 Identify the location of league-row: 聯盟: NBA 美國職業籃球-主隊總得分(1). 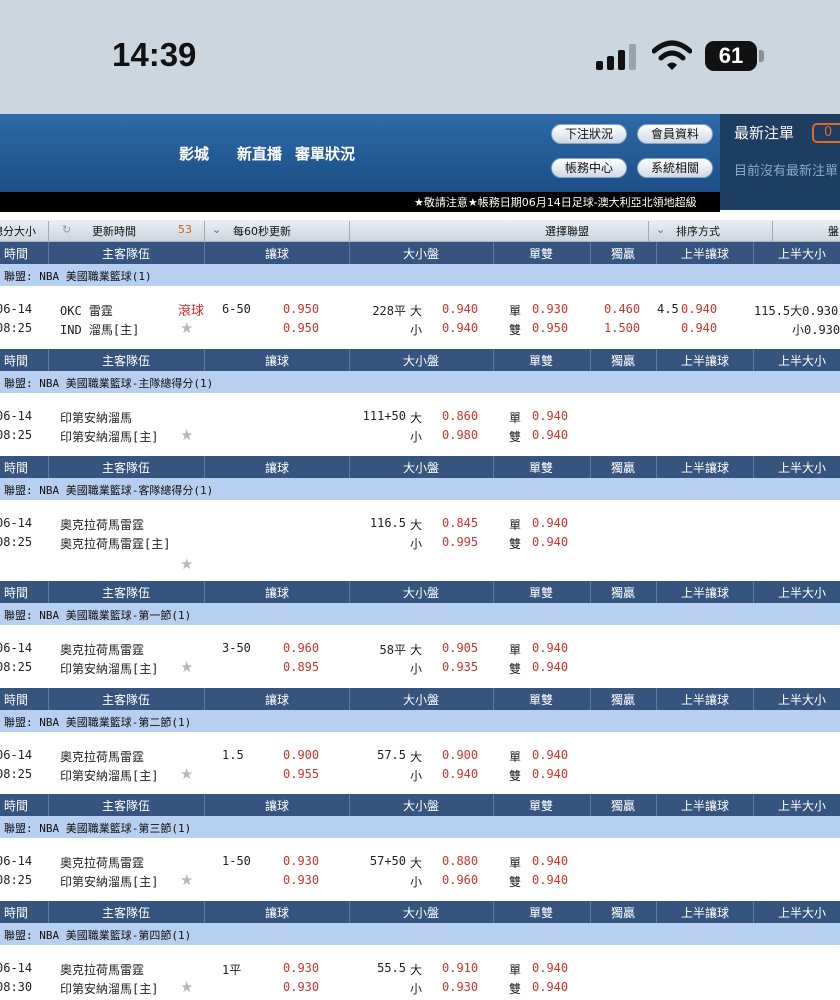
(420, 382).